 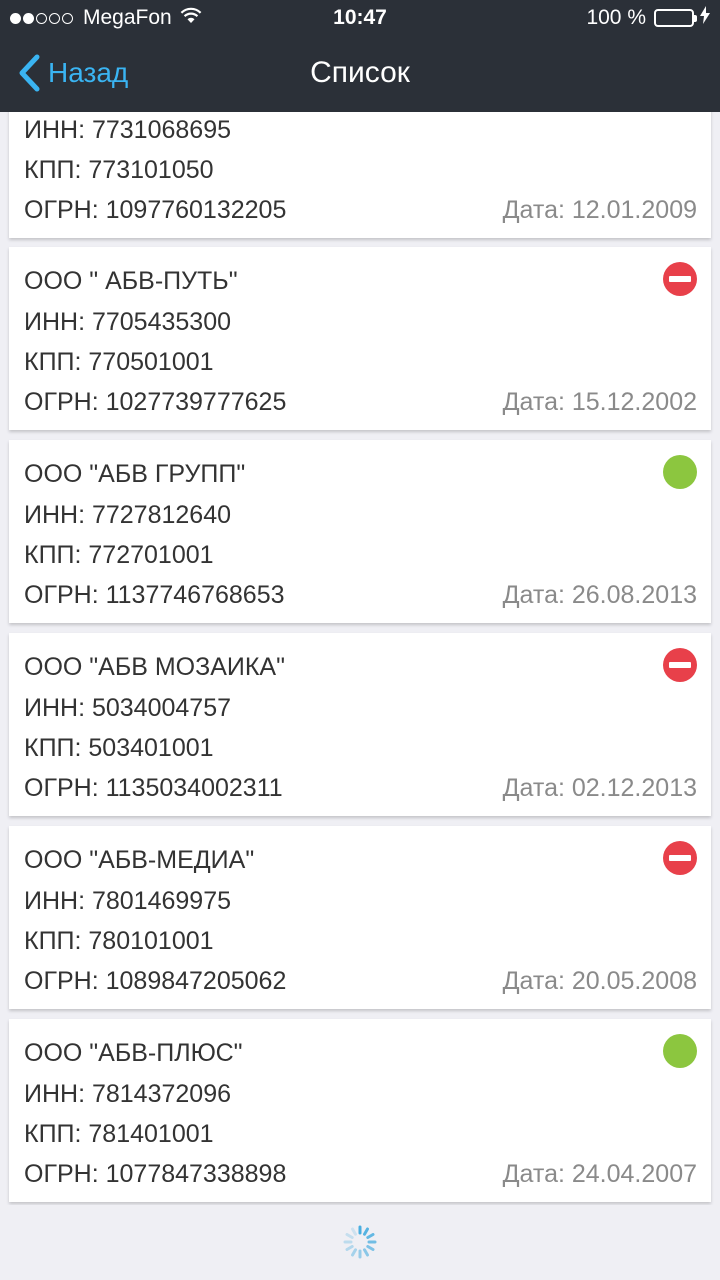 What do you see at coordinates (119, 555) in the screenshot?
I see `company-kpp: КПП: 772701001` at bounding box center [119, 555].